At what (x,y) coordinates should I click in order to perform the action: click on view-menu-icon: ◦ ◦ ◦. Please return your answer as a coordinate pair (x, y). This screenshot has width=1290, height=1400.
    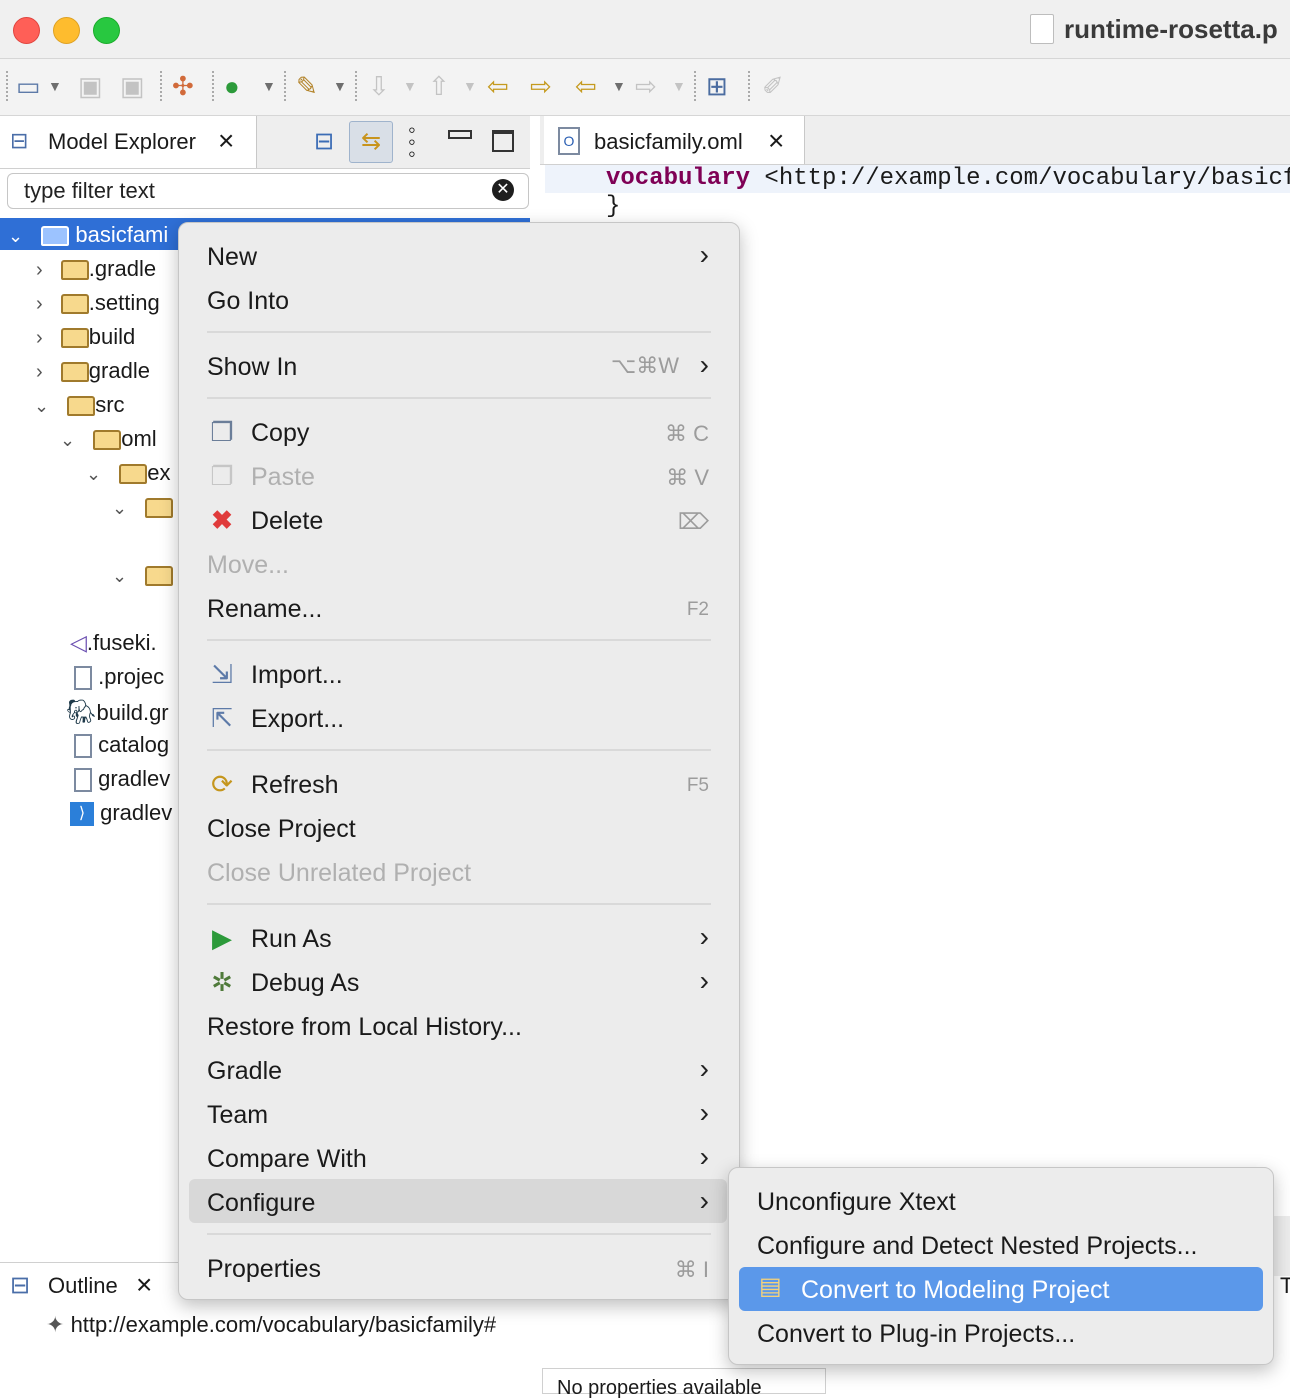
    Looking at the image, I should click on (412, 142).